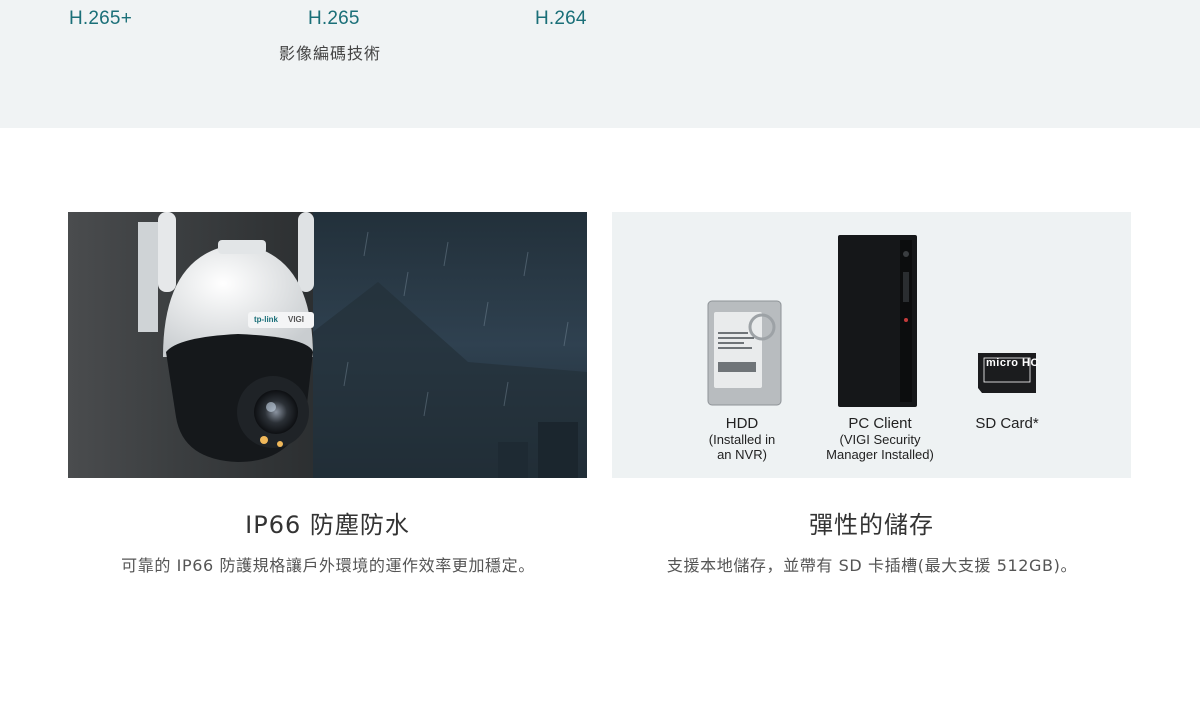  I want to click on storage-sd-card: SD Card*, so click(1007, 423).